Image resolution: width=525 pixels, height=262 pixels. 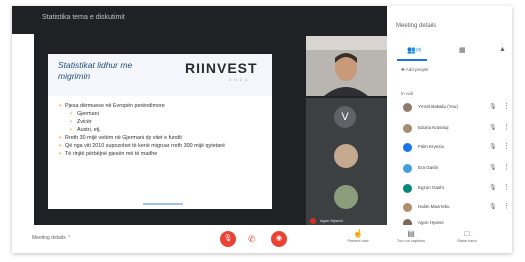 What do you see at coordinates (411, 50) in the screenshot?
I see `people-icon: 👥` at bounding box center [411, 50].